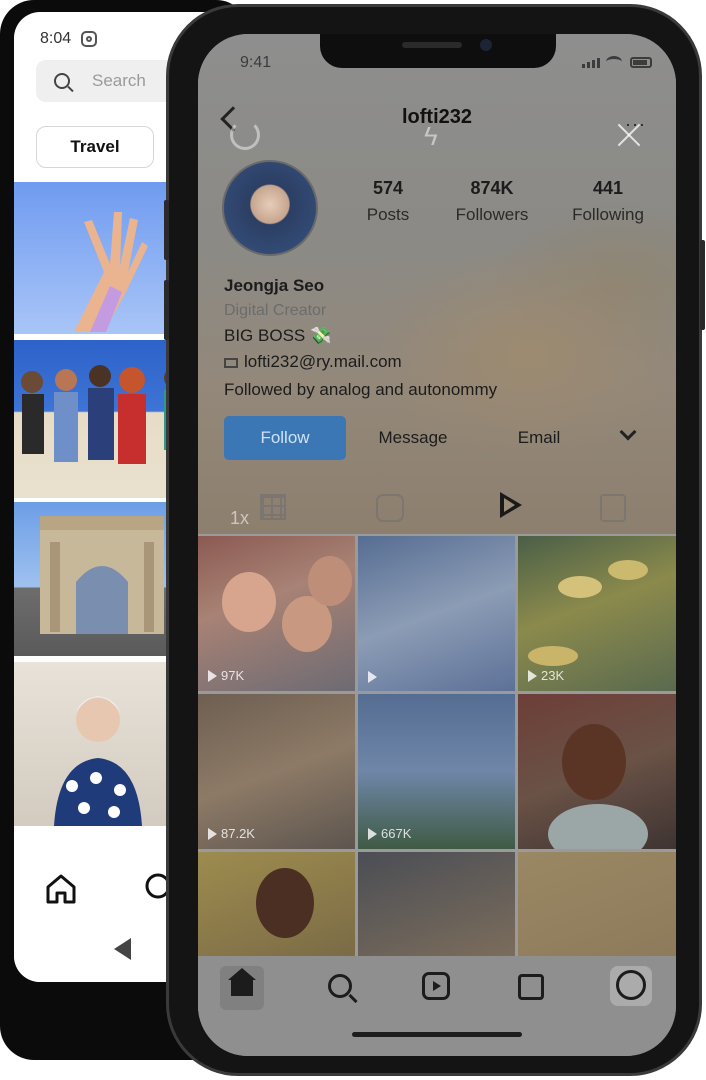 The height and width of the screenshot is (1080, 706). I want to click on stat-posts-label: Posts, so click(388, 214).